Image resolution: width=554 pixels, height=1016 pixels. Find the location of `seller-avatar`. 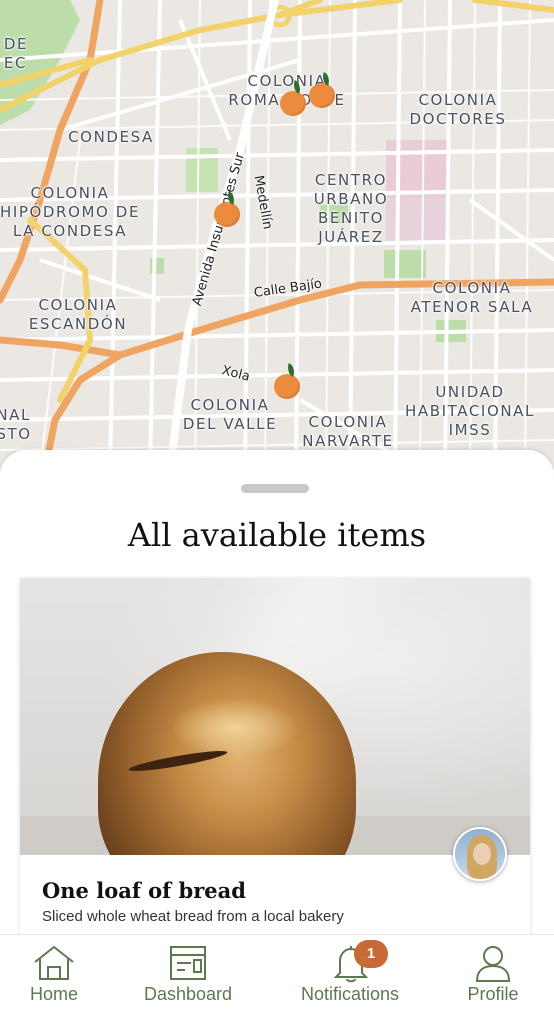

seller-avatar is located at coordinates (480, 854).